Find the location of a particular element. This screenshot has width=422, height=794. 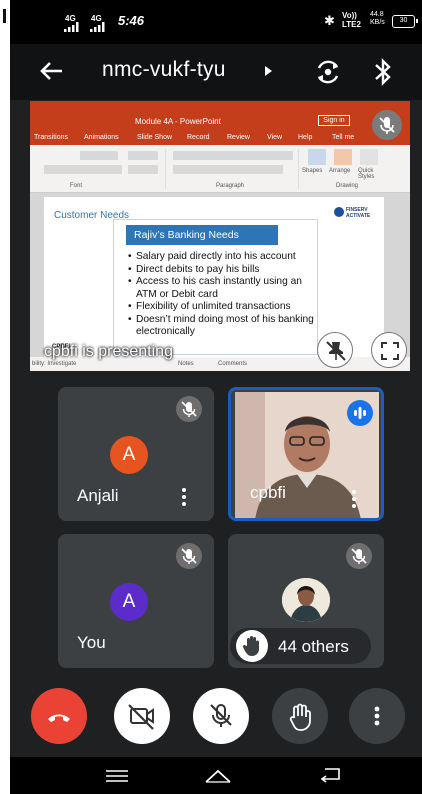

camera-off-icon is located at coordinates (141, 717).